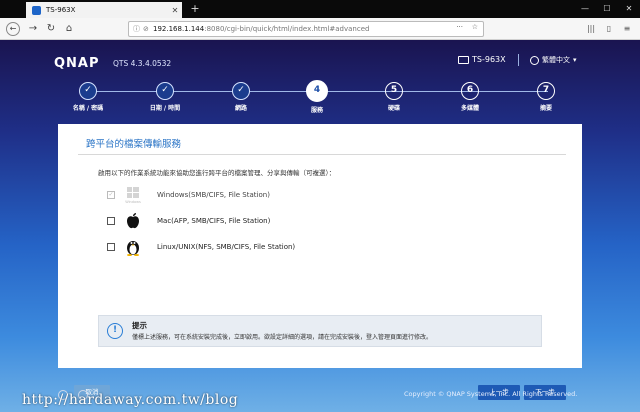 This screenshot has height=412, width=640. What do you see at coordinates (607, 9) in the screenshot?
I see `maximize-icon: ☐` at bounding box center [607, 9].